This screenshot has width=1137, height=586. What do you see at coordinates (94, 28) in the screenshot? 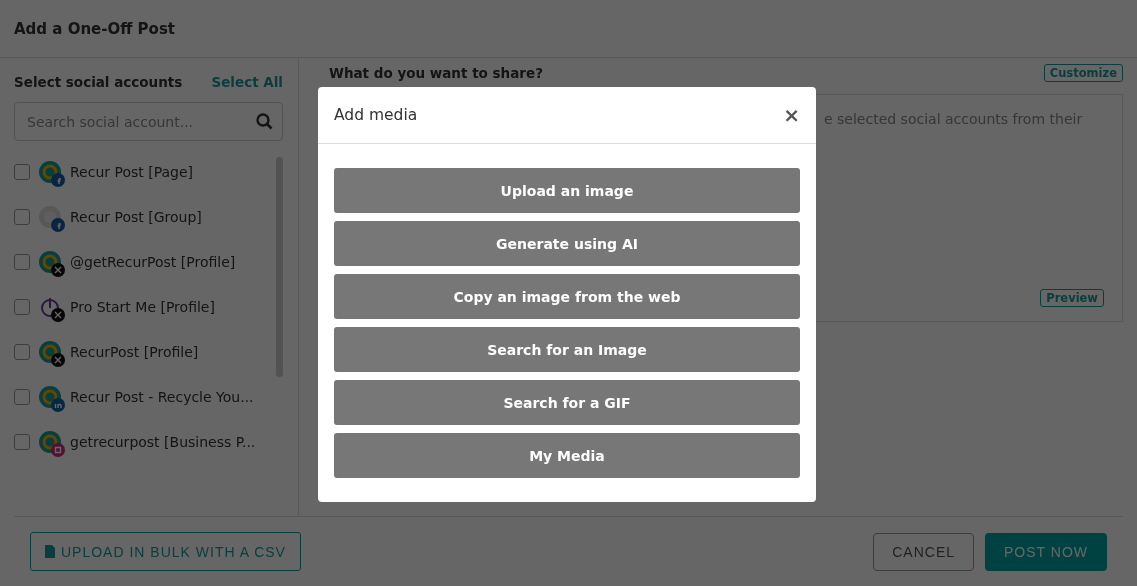
I see `window-title: Add a One-Off Post` at bounding box center [94, 28].